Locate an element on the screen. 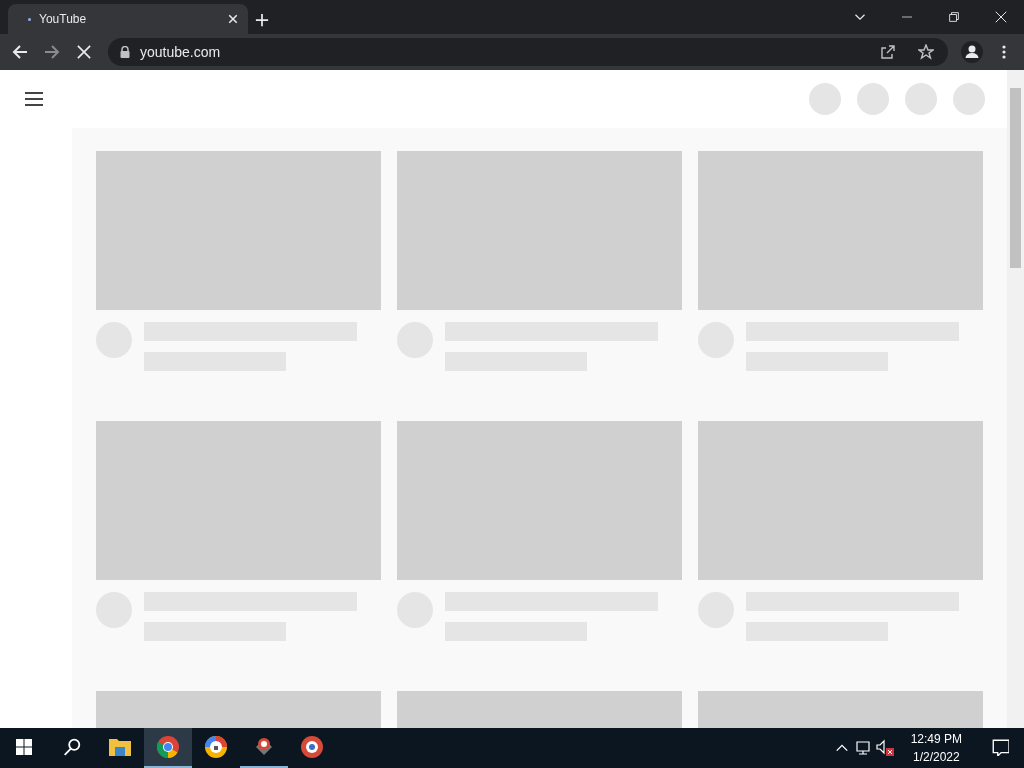  date-text: 1/2/2022 is located at coordinates (936, 757).